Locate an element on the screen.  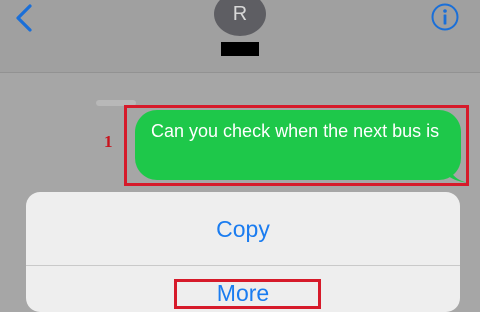
back-button is located at coordinates (25, 18).